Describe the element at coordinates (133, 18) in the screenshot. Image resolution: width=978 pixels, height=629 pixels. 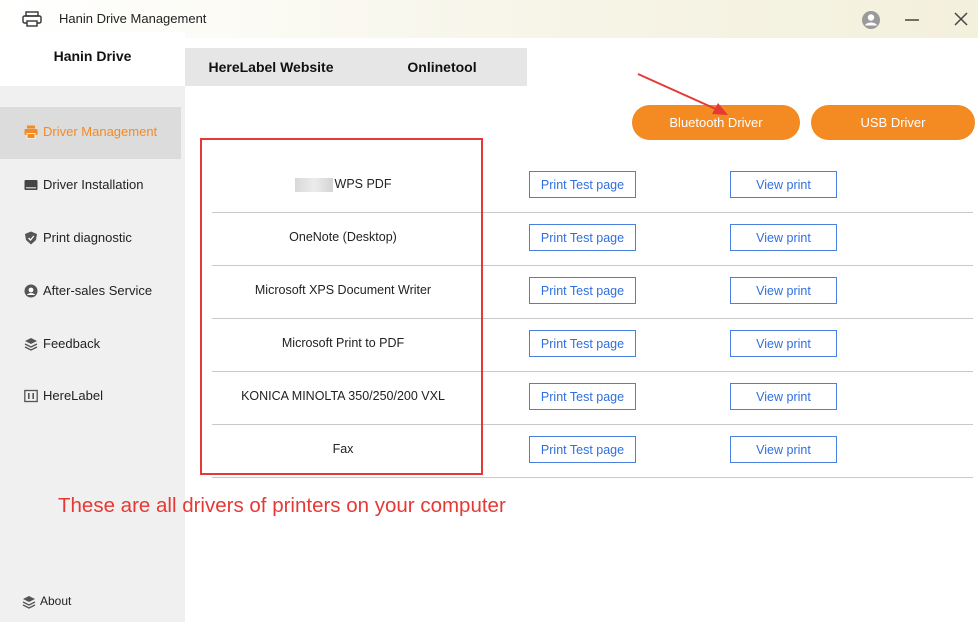
I see `window-title: Hanin Drive Management` at that location.